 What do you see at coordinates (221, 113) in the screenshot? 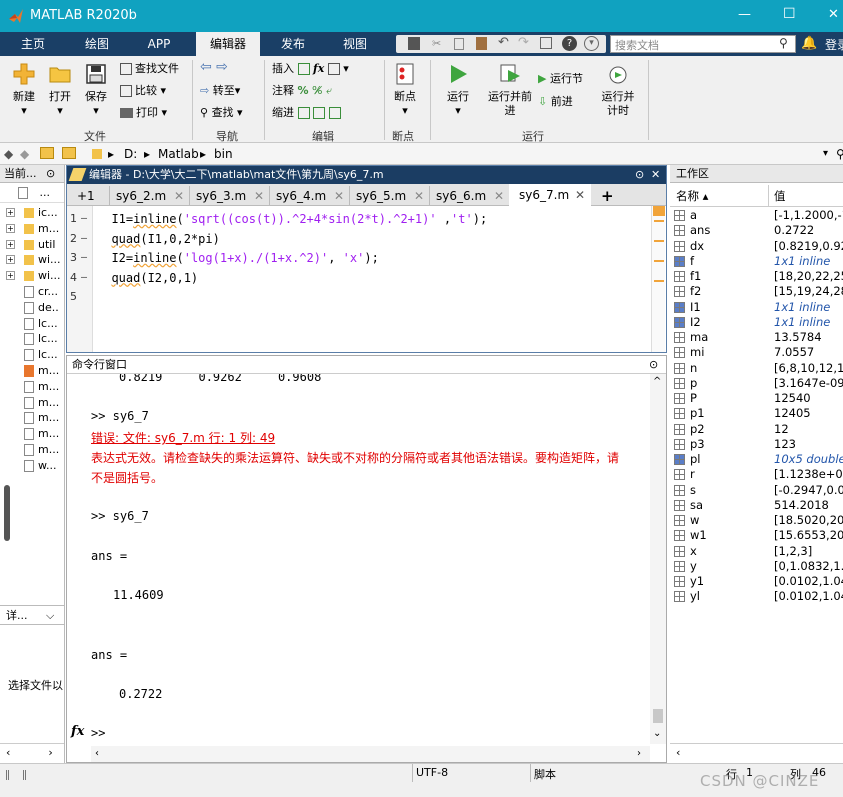
I see `find-button: ⚲ 查找 ▾` at bounding box center [221, 113].